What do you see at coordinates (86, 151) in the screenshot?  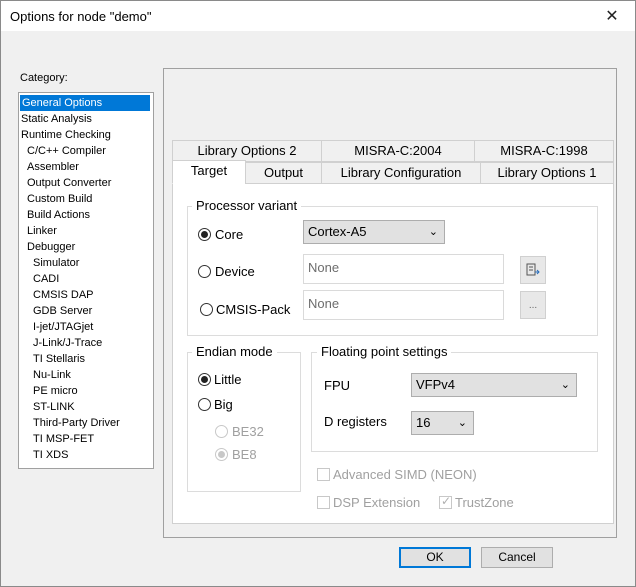 I see `category-item: C/C++ Compiler` at bounding box center [86, 151].